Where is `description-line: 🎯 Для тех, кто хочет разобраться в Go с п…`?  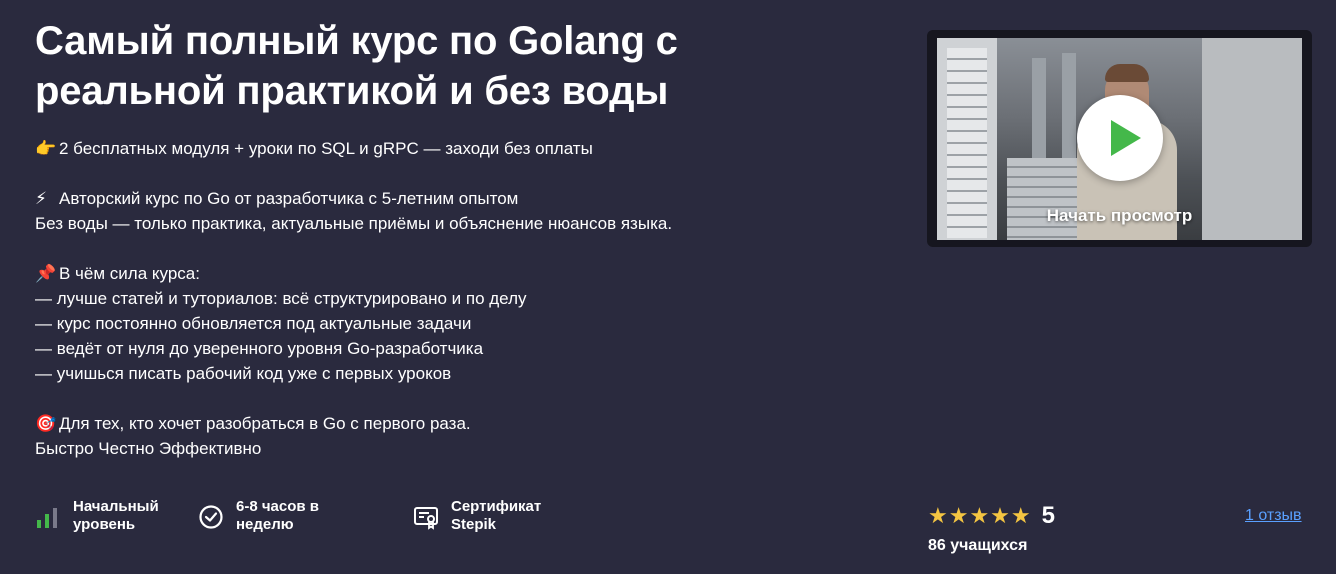 description-line: 🎯 Для тех, кто хочет разобраться в Go с п… is located at coordinates (435, 423).